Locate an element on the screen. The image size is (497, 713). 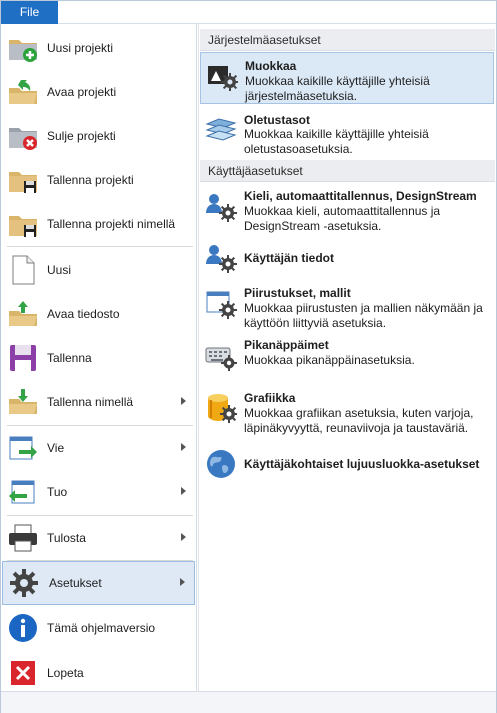
menu-item-save: Tallenna is located at coordinates (98, 358).